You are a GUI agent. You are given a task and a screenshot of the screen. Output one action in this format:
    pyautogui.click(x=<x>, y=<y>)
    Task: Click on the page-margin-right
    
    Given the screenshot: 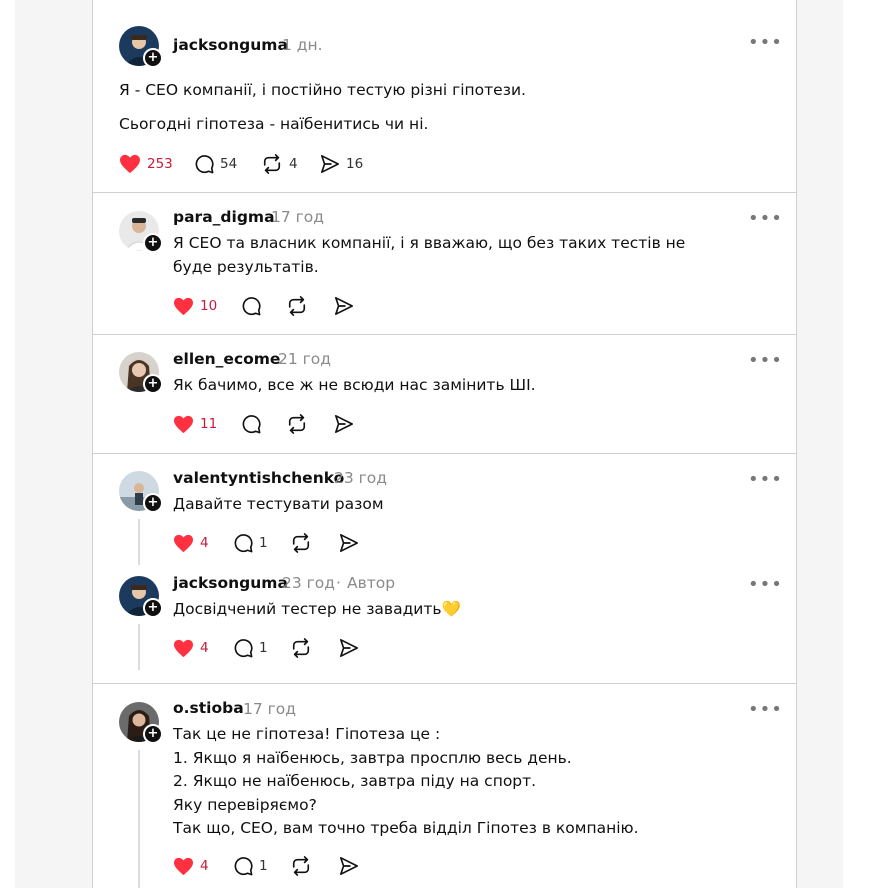 What is the action you would take?
    pyautogui.click(x=865, y=444)
    